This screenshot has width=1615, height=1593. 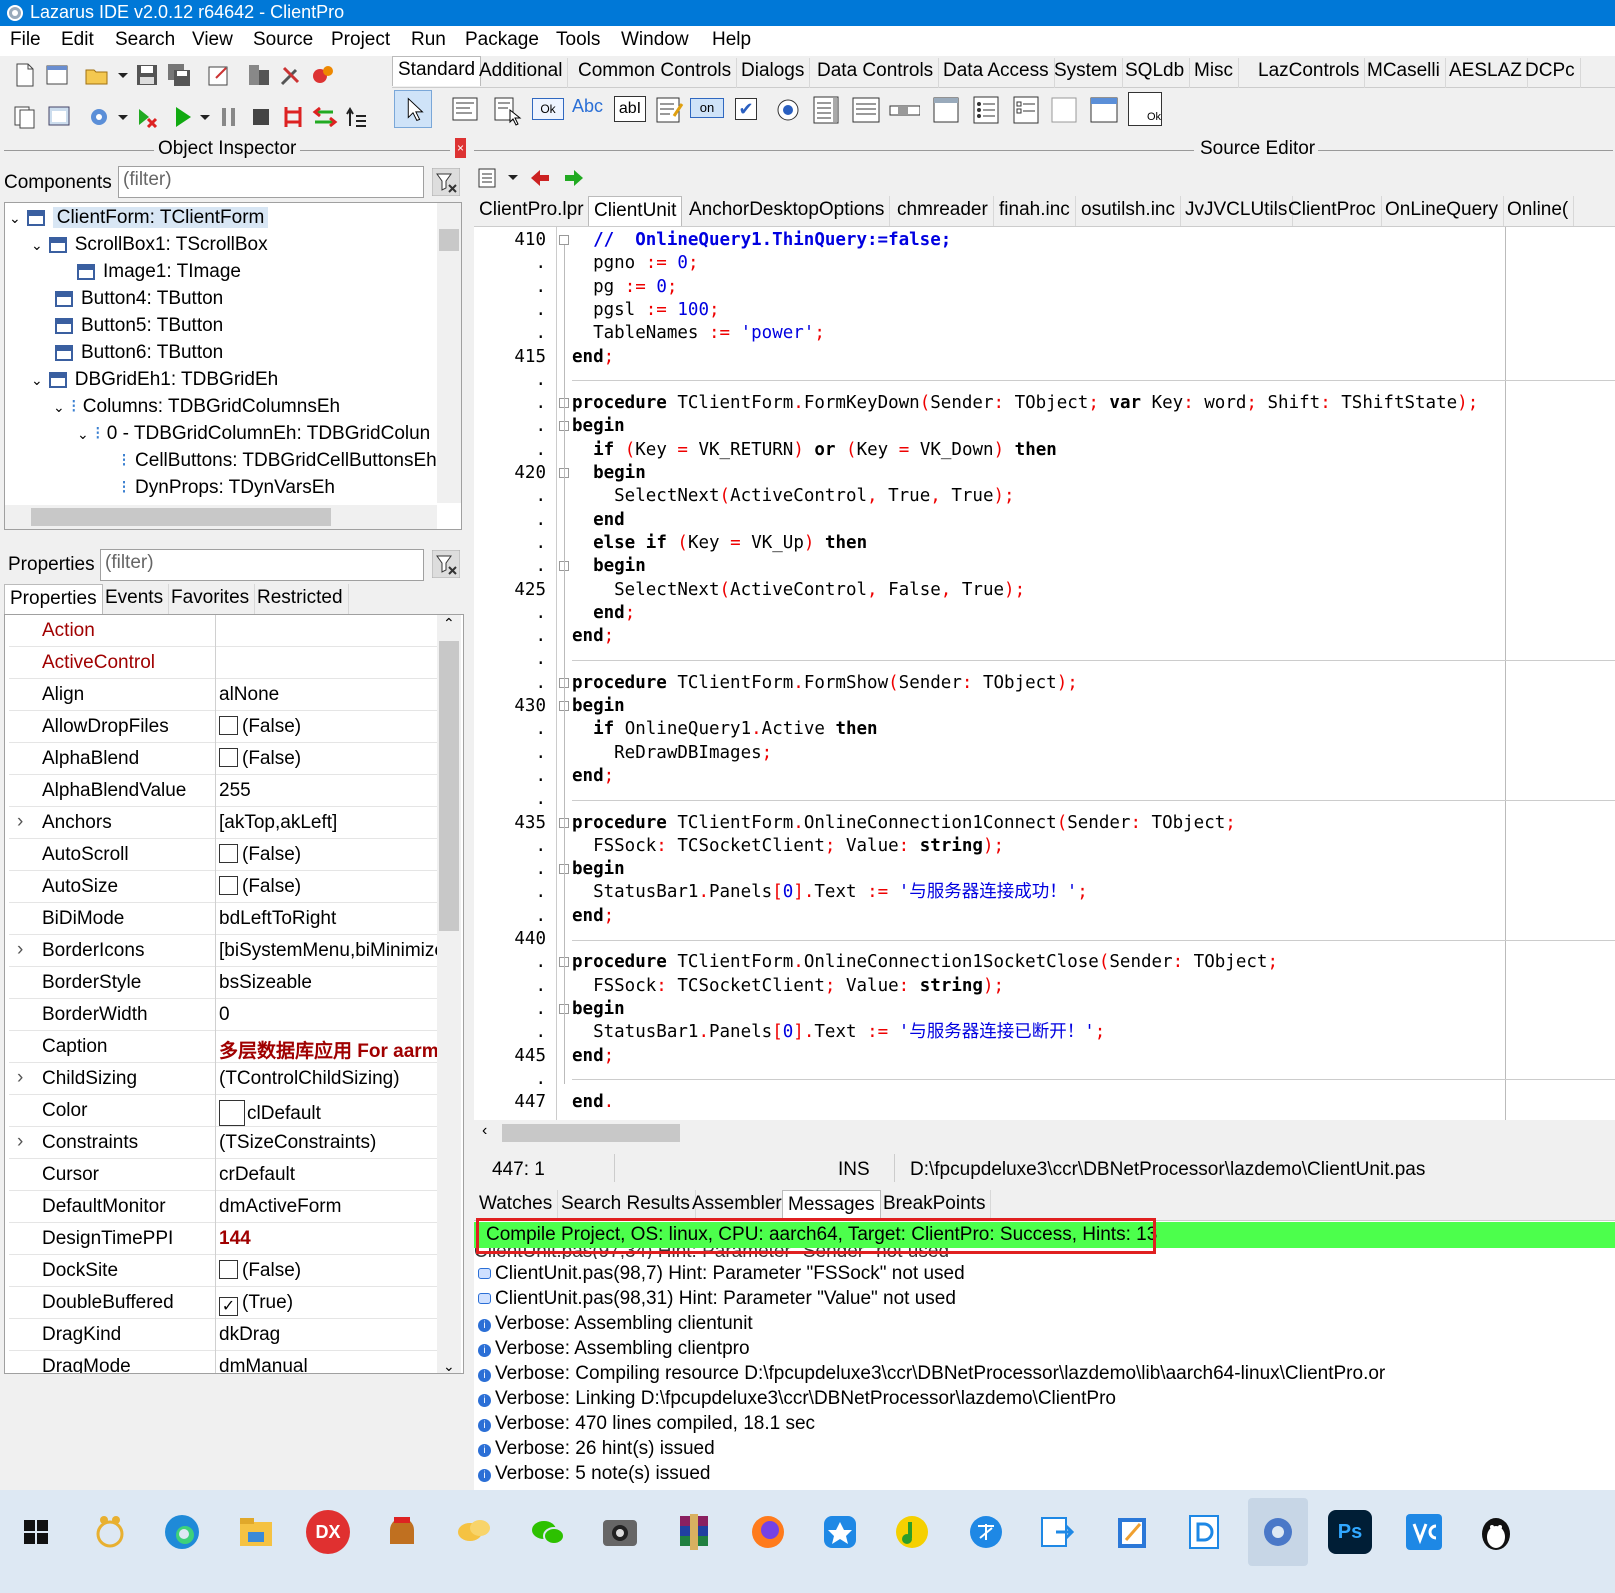 What do you see at coordinates (1145, 109) in the screenshot?
I see `tactionlist-icon: Ok` at bounding box center [1145, 109].